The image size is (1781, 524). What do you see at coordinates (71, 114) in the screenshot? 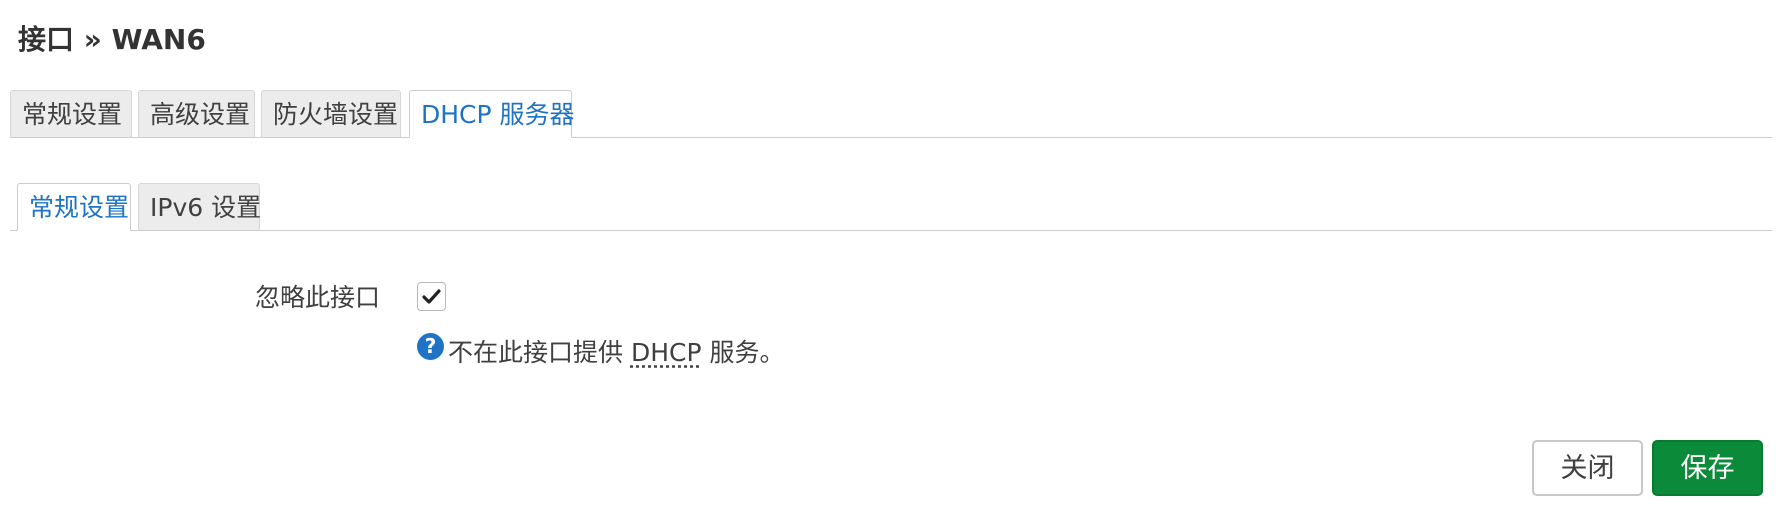
I see `tab-general-settings: 常规设置` at bounding box center [71, 114].